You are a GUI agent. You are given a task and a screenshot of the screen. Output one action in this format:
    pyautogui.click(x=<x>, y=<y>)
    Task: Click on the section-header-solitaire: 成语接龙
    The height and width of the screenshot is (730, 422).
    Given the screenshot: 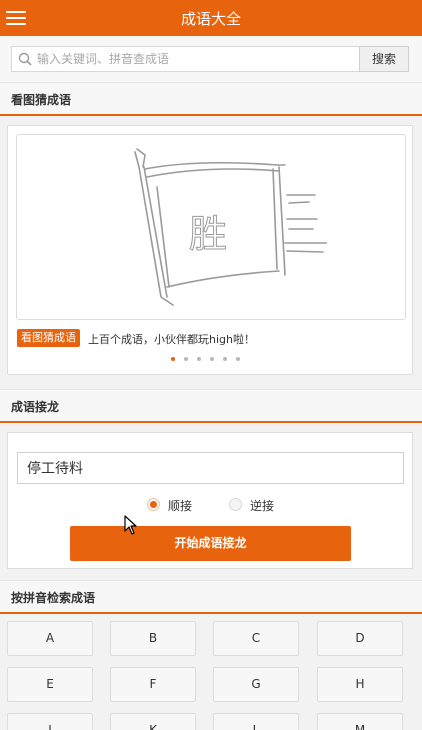 What is the action you would take?
    pyautogui.click(x=211, y=406)
    